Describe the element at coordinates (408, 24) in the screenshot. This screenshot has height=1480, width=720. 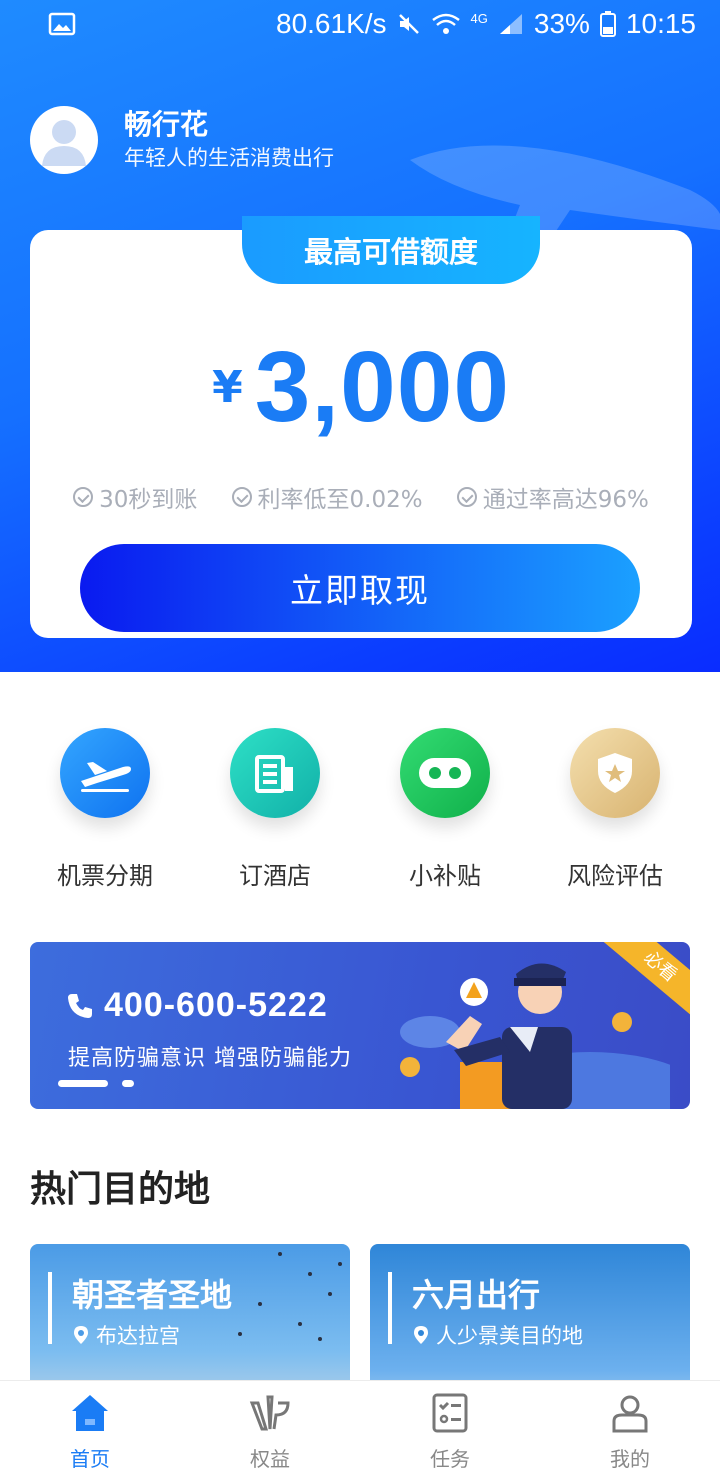
I see `mute-icon` at that location.